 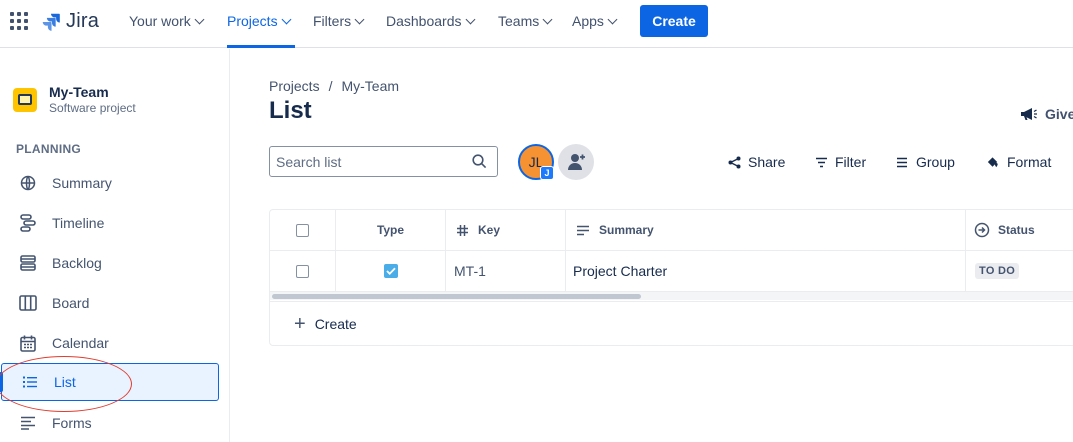 I want to click on nav-dashboards-label: Dashboards, so click(x=424, y=21).